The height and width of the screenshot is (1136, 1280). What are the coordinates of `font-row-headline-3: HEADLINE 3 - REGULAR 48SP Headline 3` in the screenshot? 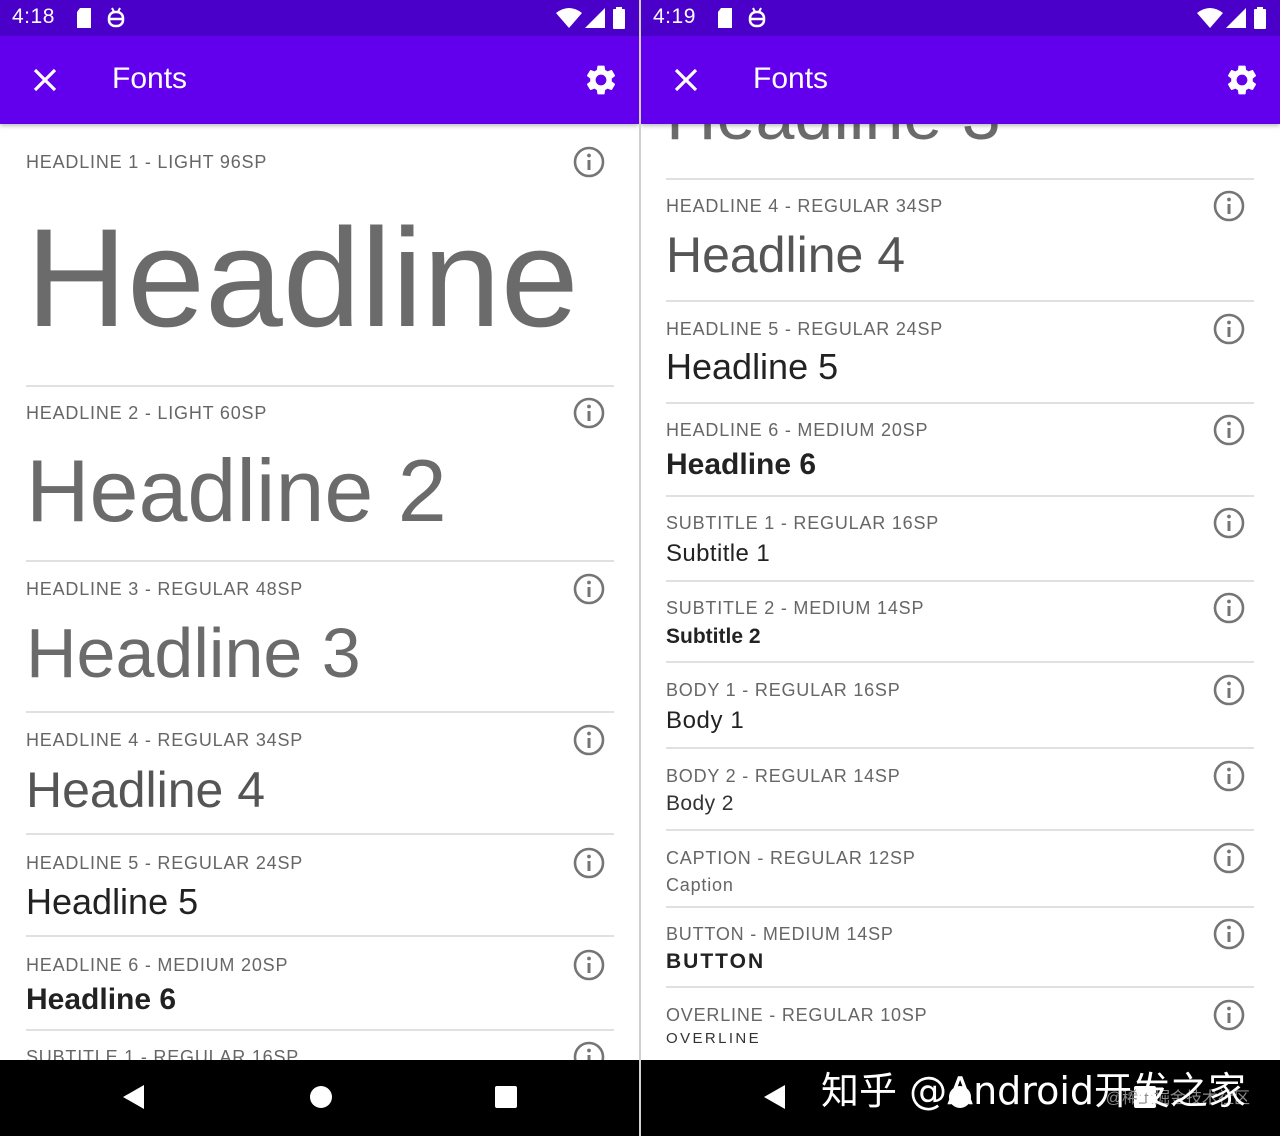 It's located at (320, 637).